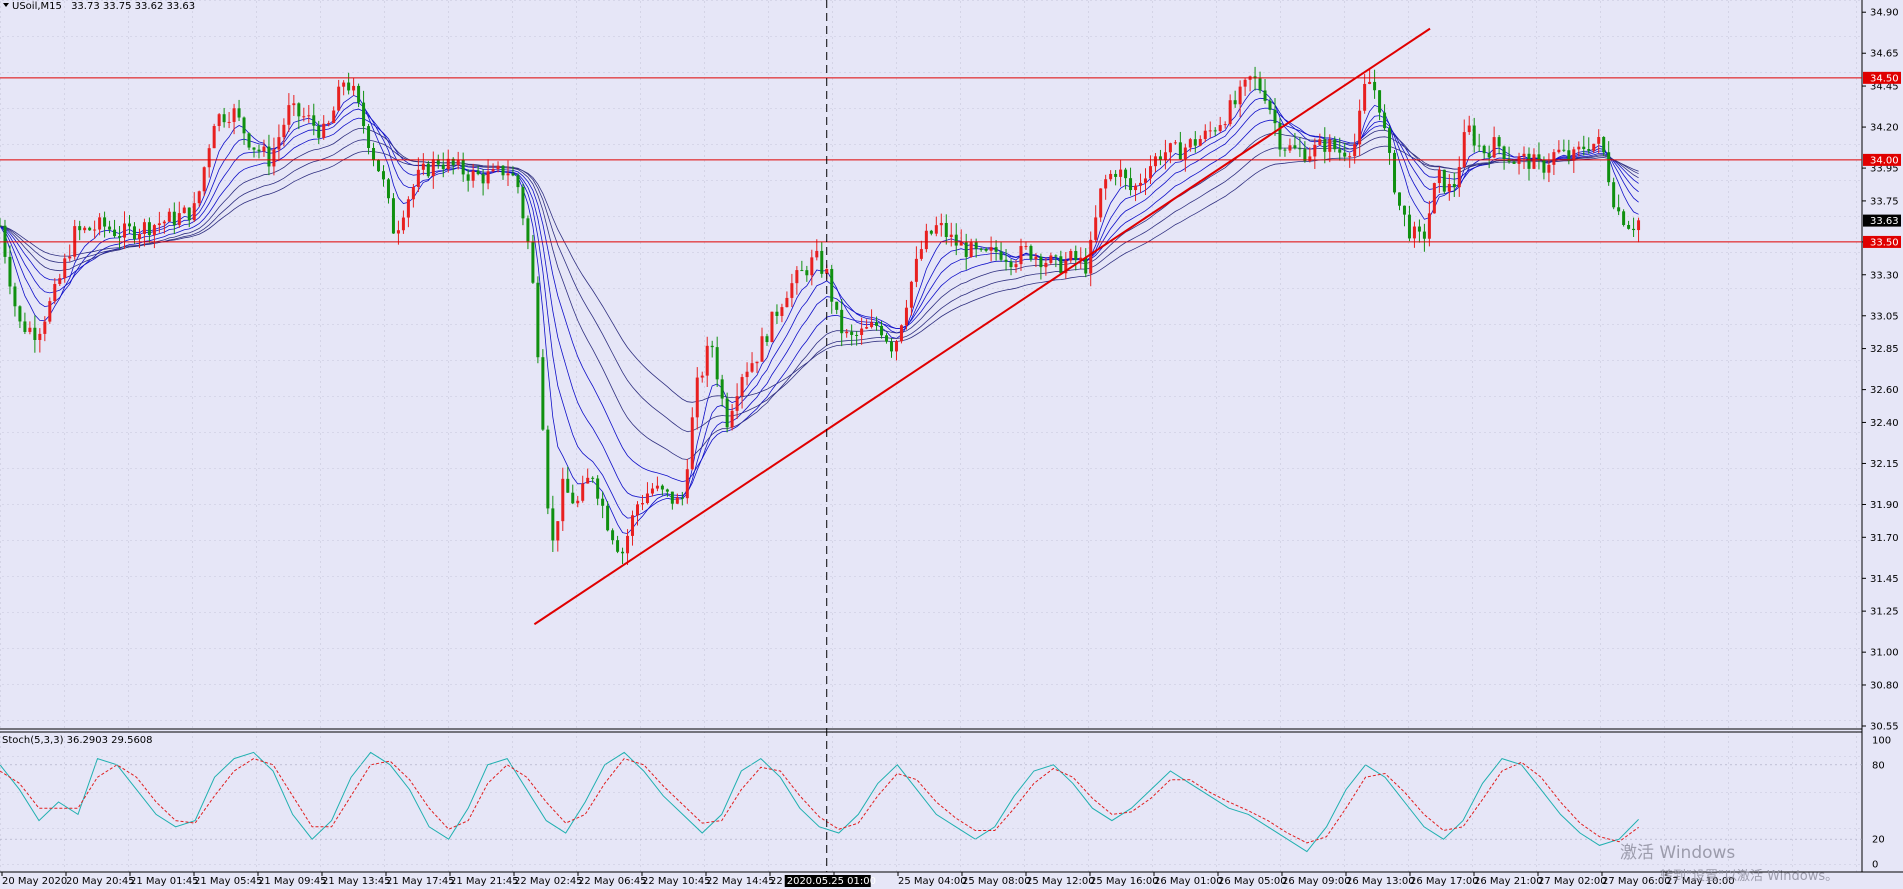  What do you see at coordinates (1508, 881) in the screenshot?
I see `x-tick-label: 26 May 21:00` at bounding box center [1508, 881].